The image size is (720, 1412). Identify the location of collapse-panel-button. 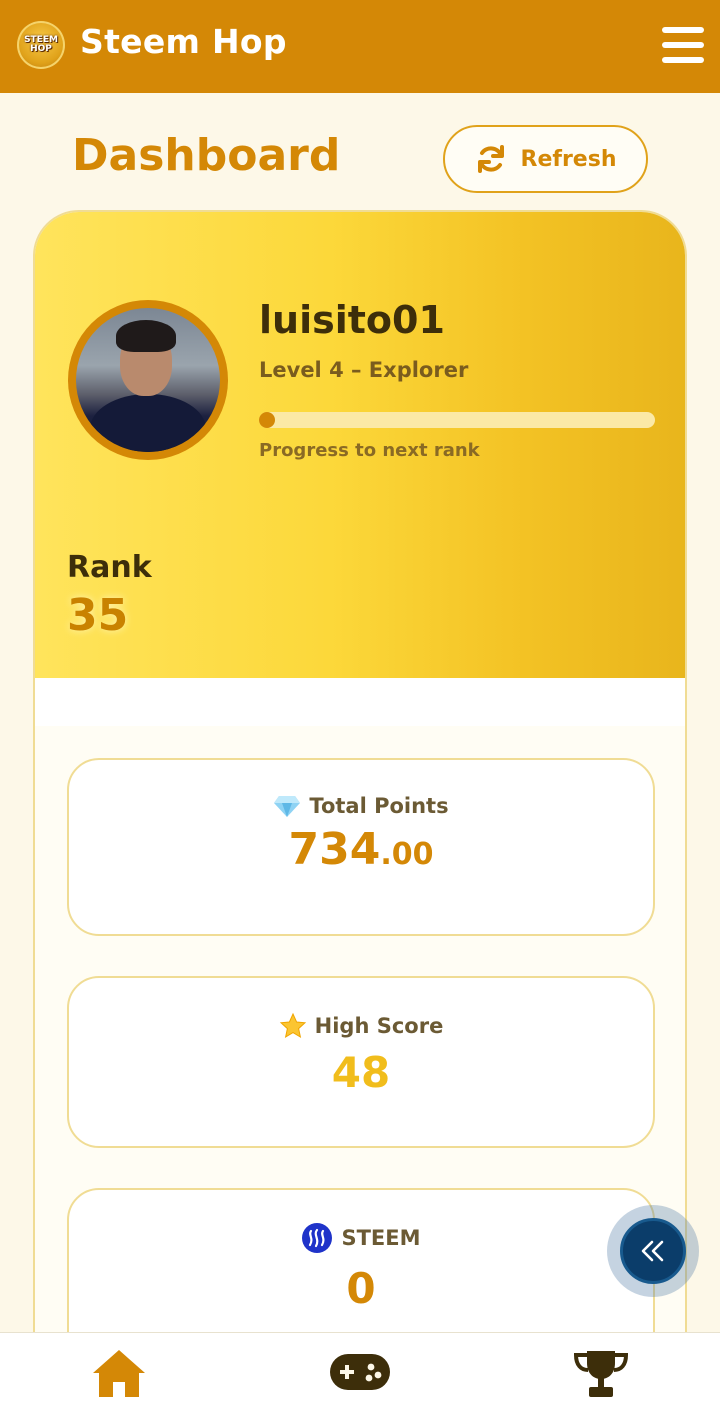
(653, 1251).